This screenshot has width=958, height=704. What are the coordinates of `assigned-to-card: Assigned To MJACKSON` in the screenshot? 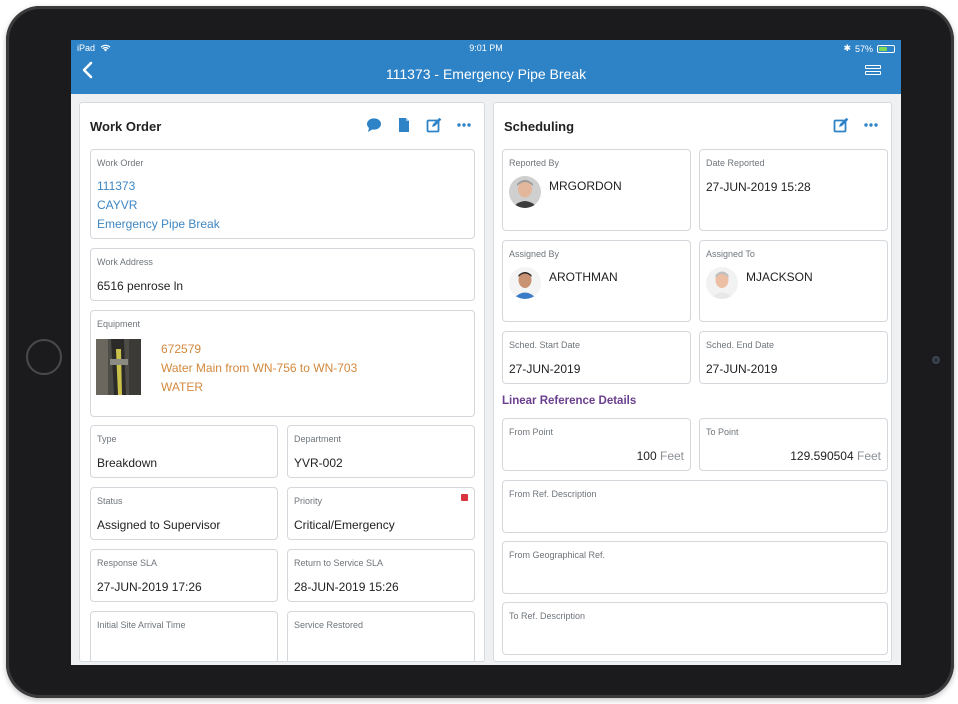 It's located at (793, 281).